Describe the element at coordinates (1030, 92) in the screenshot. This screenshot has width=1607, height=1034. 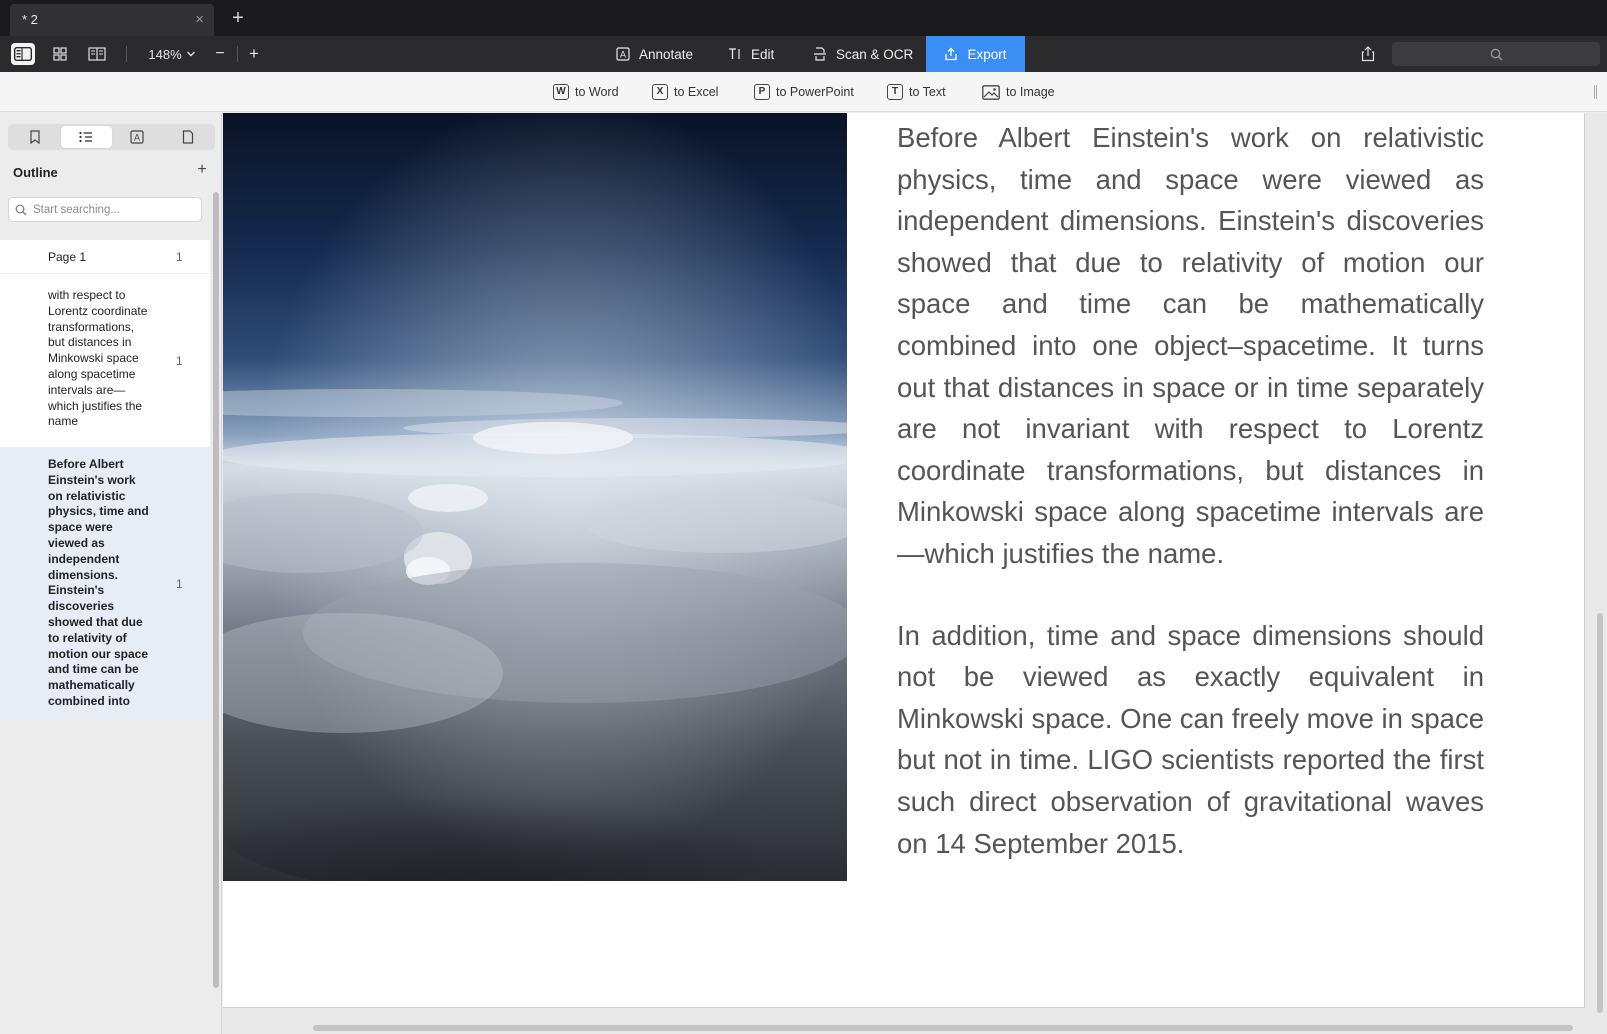
I see `export-to-image-label: to Image` at that location.